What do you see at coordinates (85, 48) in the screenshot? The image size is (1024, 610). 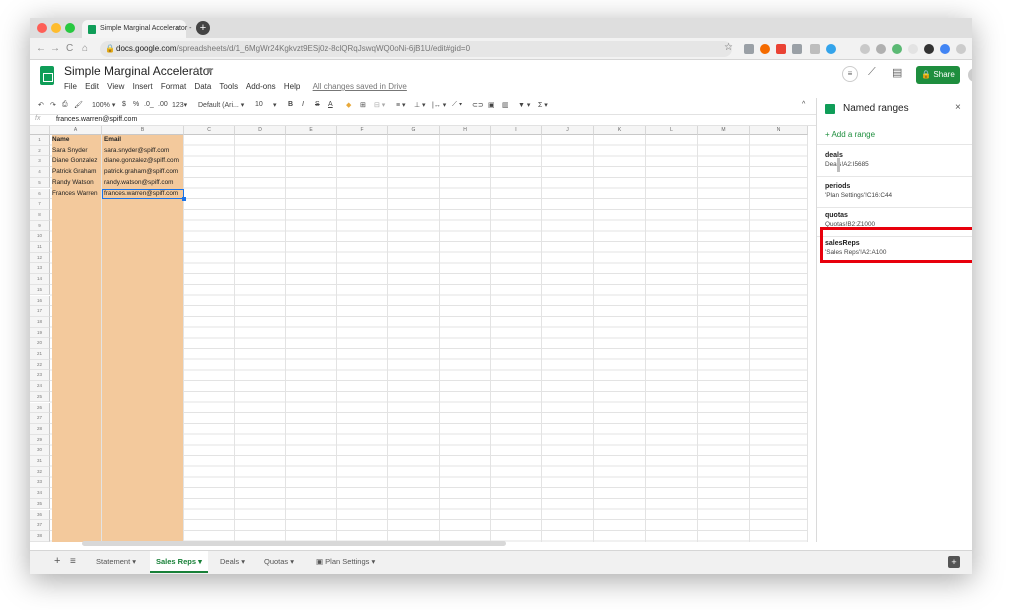 I see `home-icon: ⌂` at bounding box center [85, 48].